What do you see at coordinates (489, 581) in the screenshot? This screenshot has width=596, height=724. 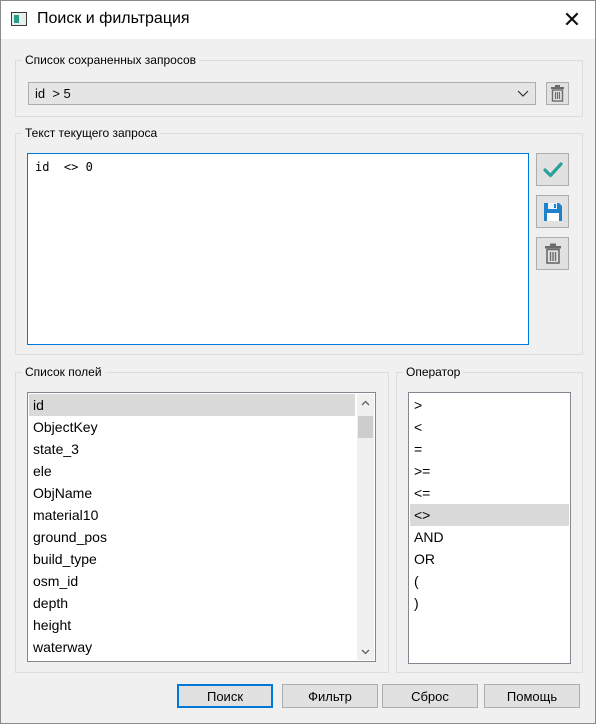 I see `operator-list-item: (` at bounding box center [489, 581].